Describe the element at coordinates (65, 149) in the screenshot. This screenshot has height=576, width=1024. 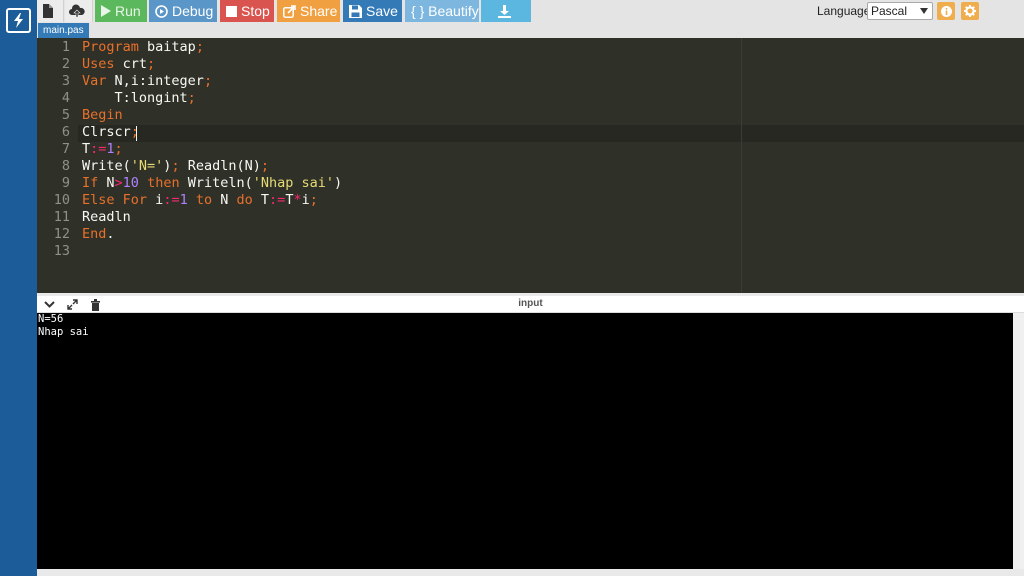
I see `line-number: 7` at that location.